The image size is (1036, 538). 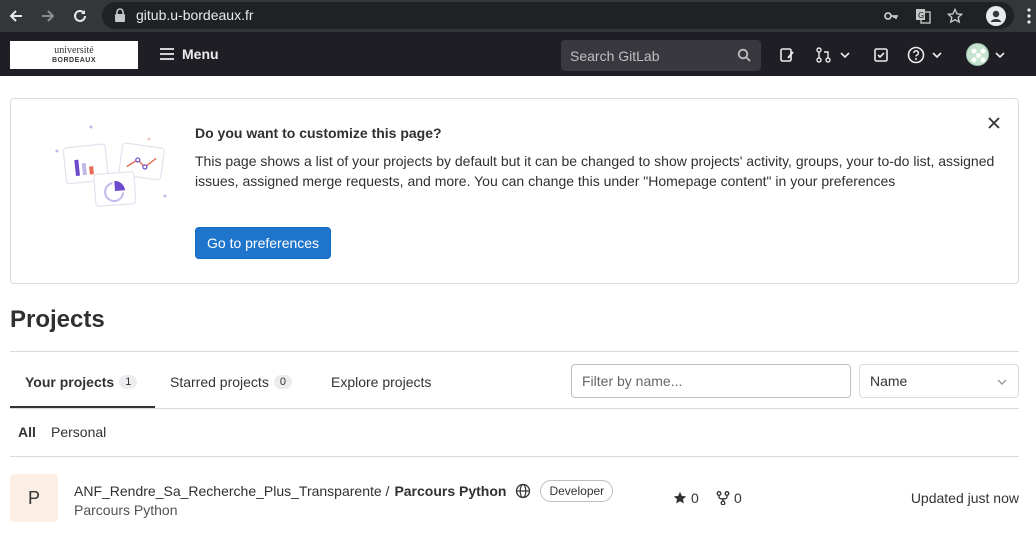 What do you see at coordinates (70, 382) in the screenshot?
I see `tab-label: Your projects` at bounding box center [70, 382].